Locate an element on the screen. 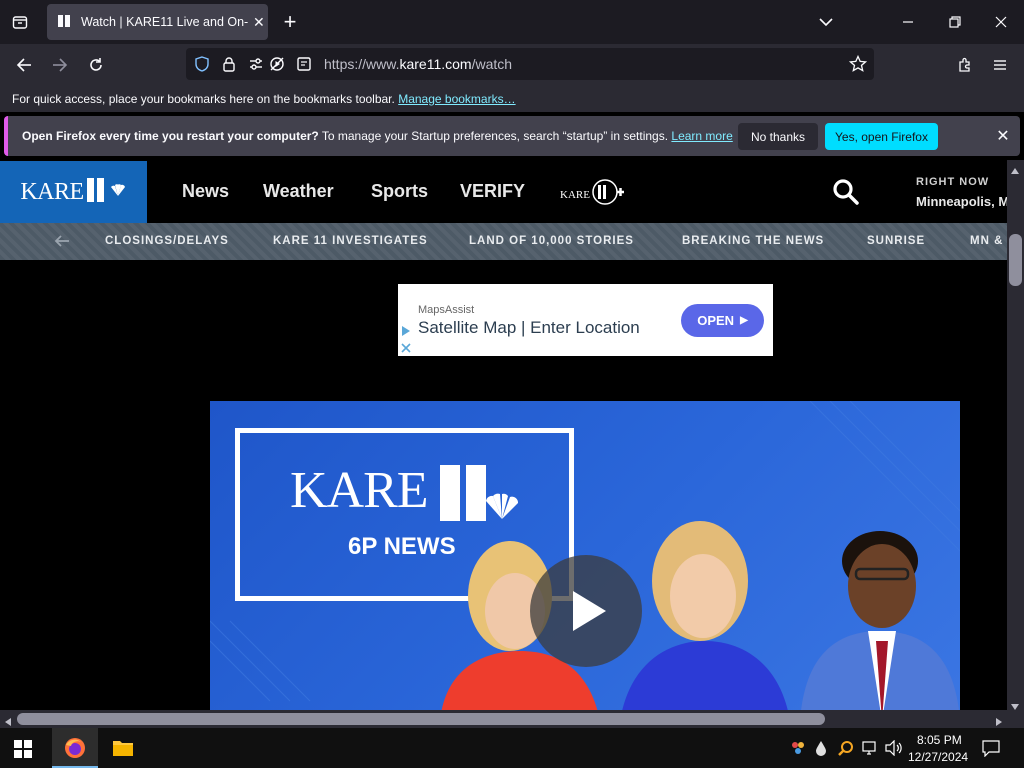 This screenshot has height=768, width=1024. kare11-logo: KARE is located at coordinates (73, 192).